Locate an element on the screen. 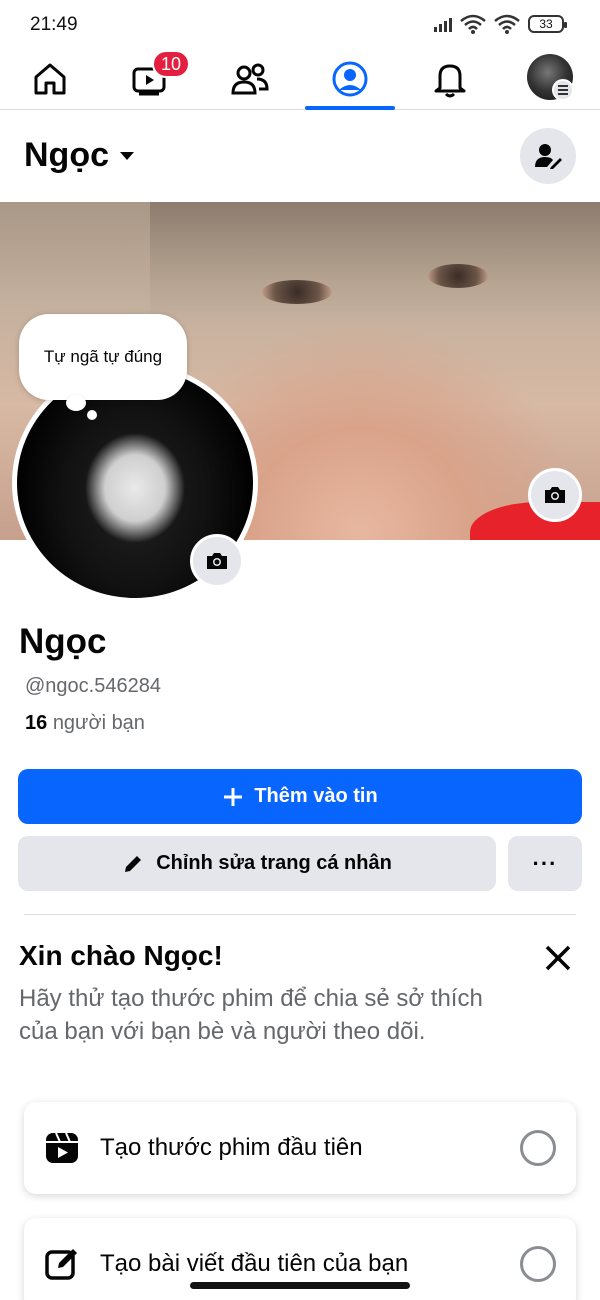 Image resolution: width=600 pixels, height=1300 pixels. status-time: 21:49 is located at coordinates (54, 24).